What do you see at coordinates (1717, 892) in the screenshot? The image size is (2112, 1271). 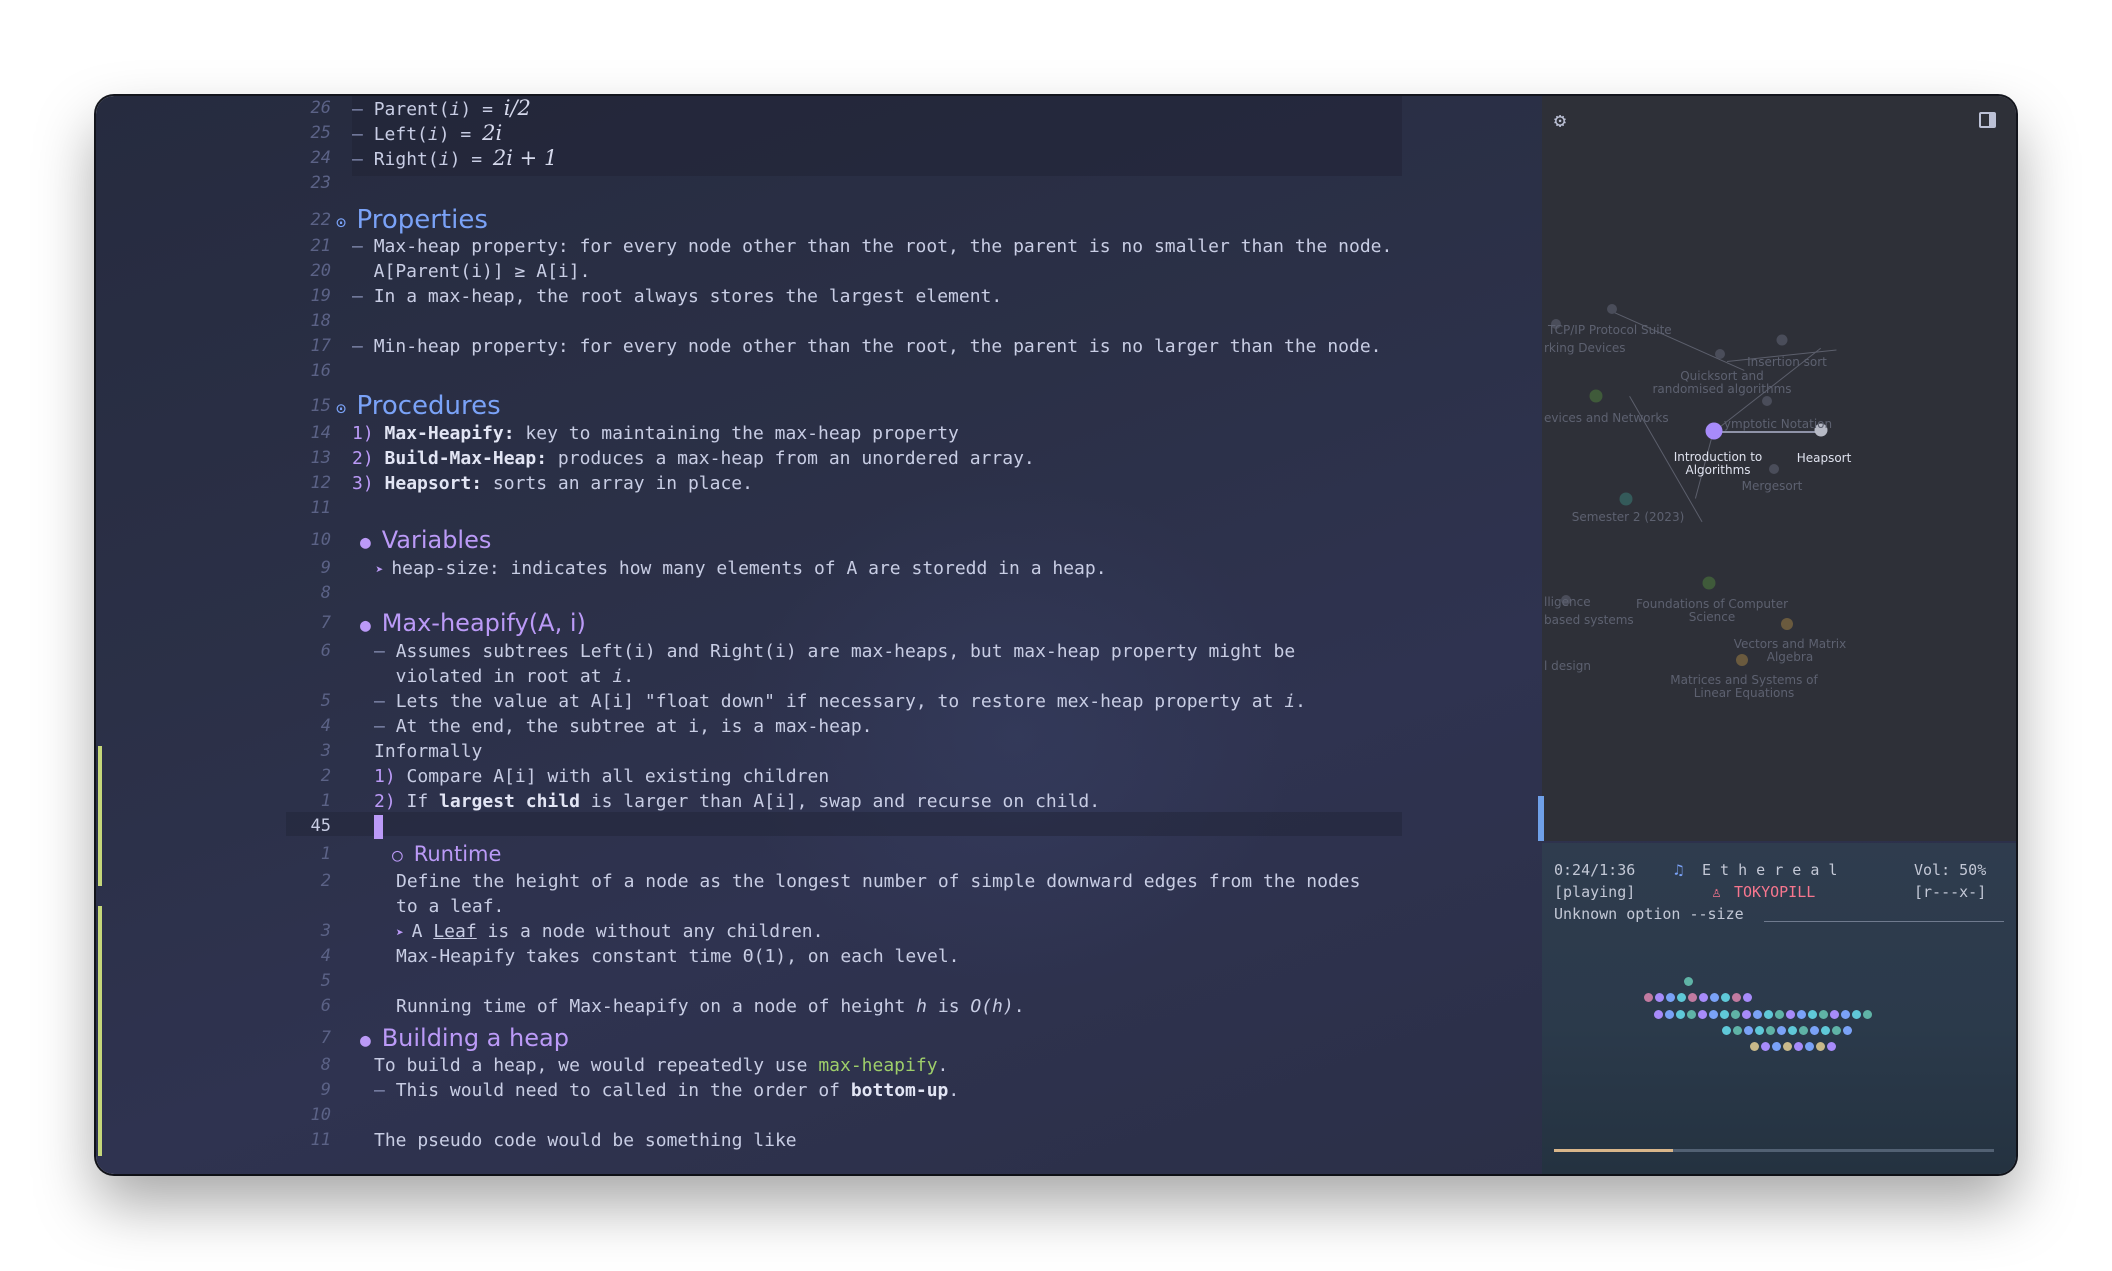 I see `user-icon: ♙` at bounding box center [1717, 892].